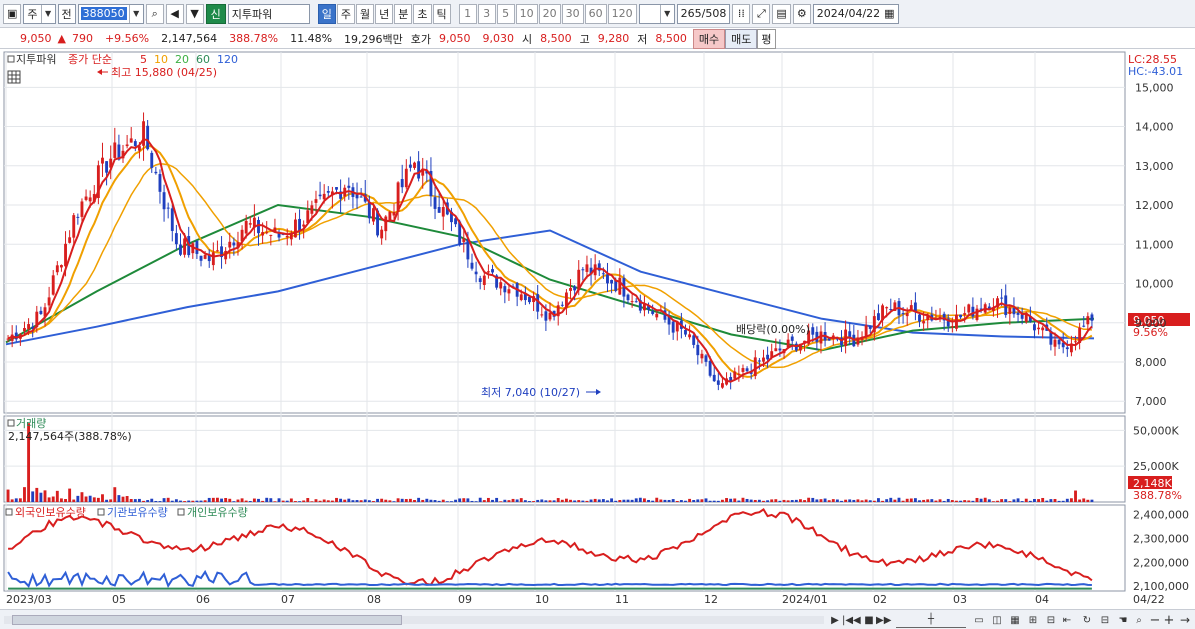 The image size is (1195, 629). What do you see at coordinates (1169, 620) in the screenshot?
I see `zoom-in-icon: +` at bounding box center [1169, 620].